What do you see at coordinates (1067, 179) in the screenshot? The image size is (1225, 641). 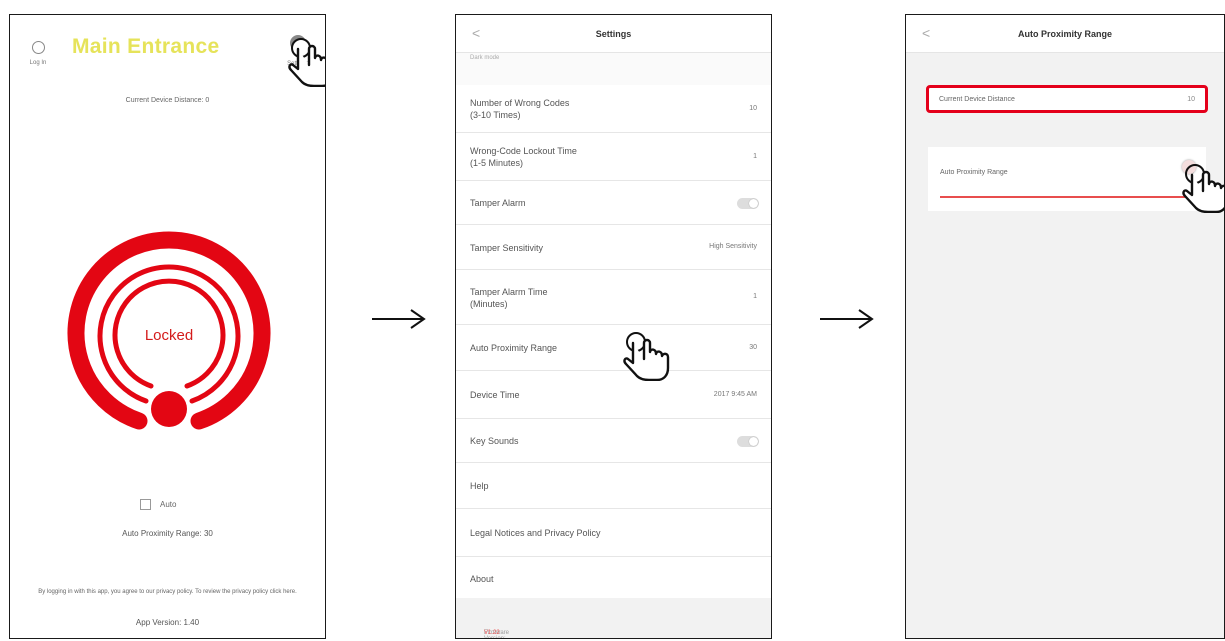 I see `range-setting-card: Auto Proximity Range 30` at bounding box center [1067, 179].